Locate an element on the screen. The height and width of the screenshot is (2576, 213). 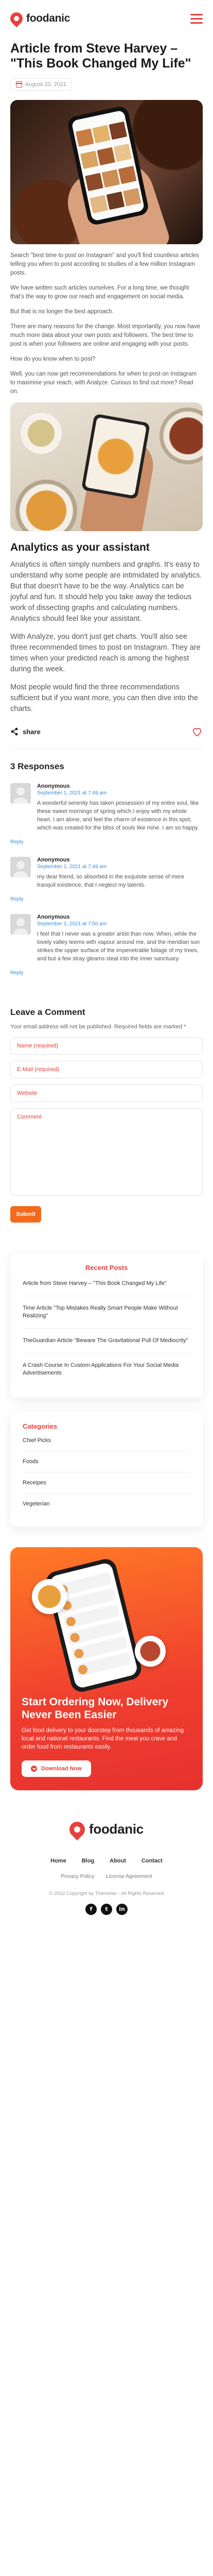
section-heading: Analytics as your assistant is located at coordinates (80, 547).